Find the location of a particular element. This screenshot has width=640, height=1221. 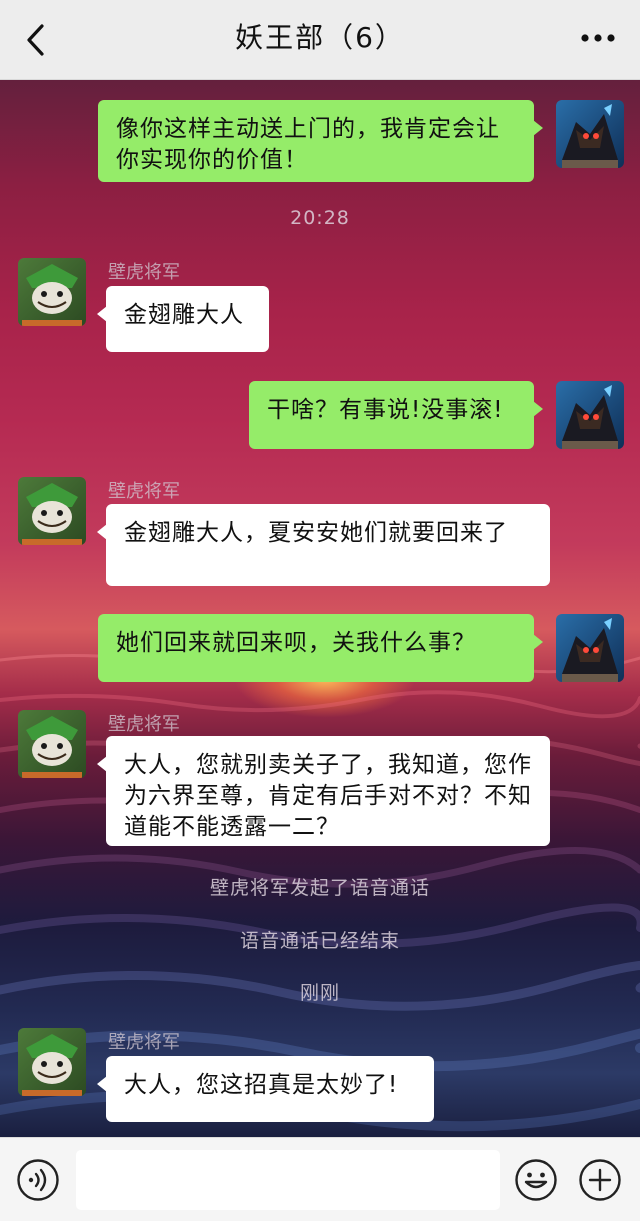

emoji-icon is located at coordinates (536, 1180).